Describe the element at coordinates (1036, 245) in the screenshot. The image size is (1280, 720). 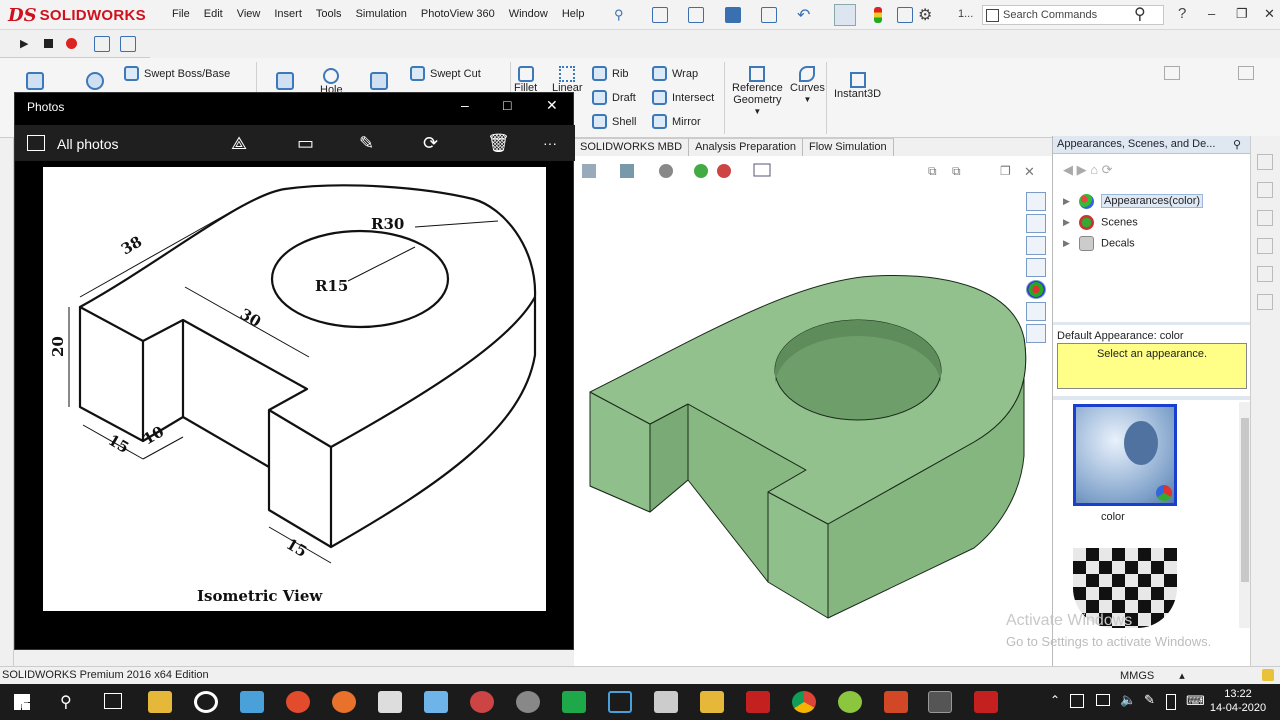
I see `file-explorer-icon` at that location.